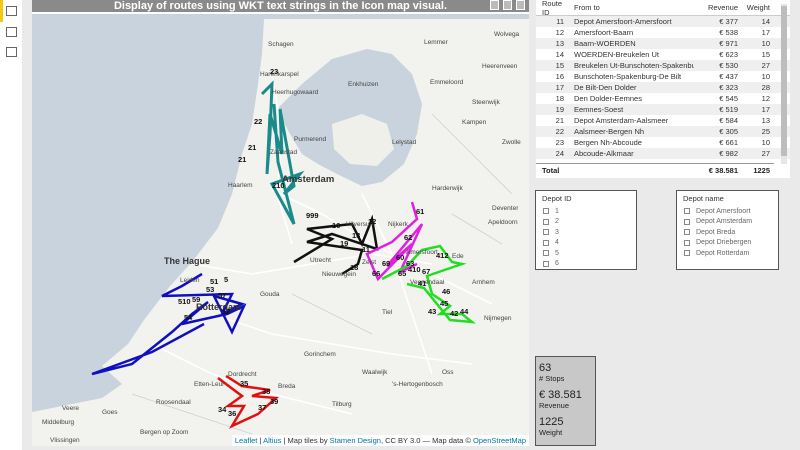 The image size is (800, 450). I want to click on slicer-item: Depot Amsterdam, so click(727, 222).